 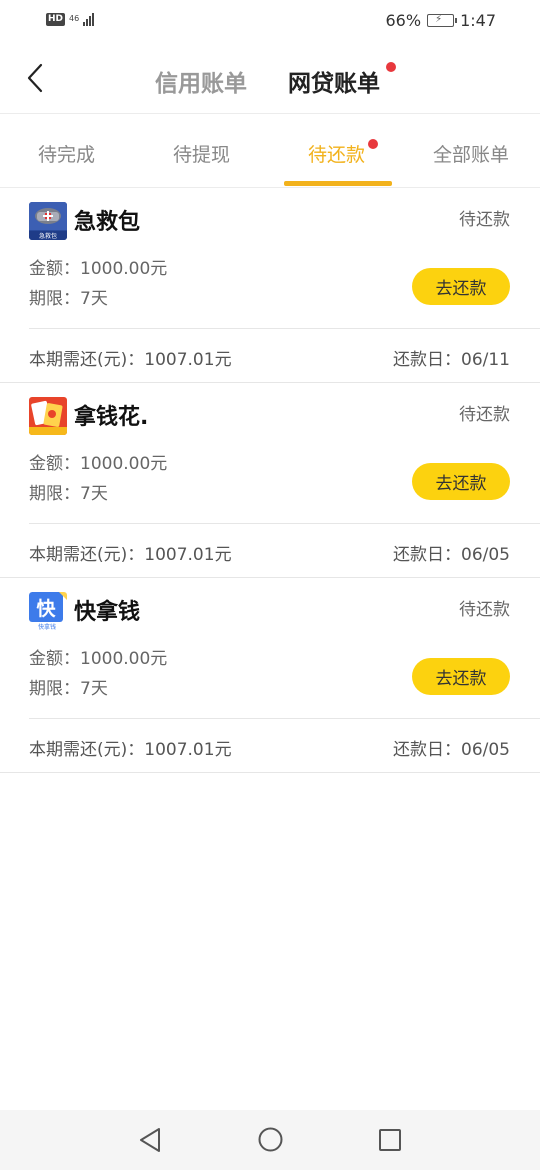 What do you see at coordinates (270, 78) in the screenshot?
I see `header: 信用账单 网贷账单` at bounding box center [270, 78].